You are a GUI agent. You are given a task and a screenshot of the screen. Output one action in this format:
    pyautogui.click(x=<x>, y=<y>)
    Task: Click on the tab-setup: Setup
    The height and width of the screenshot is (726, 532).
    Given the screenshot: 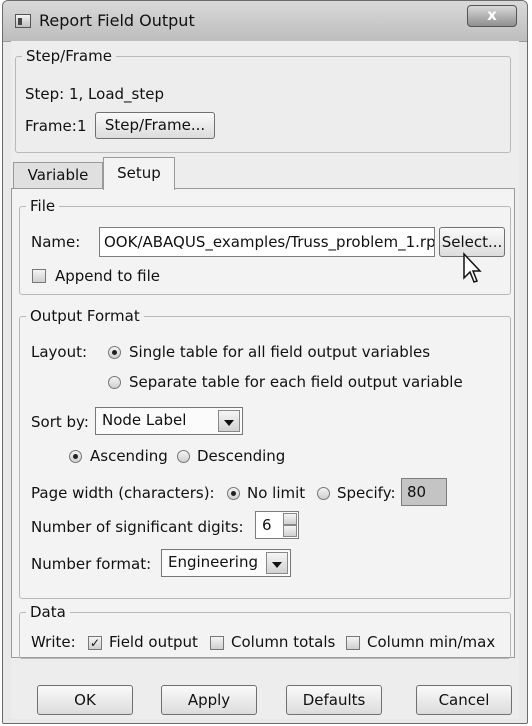 What is the action you would take?
    pyautogui.click(x=139, y=173)
    